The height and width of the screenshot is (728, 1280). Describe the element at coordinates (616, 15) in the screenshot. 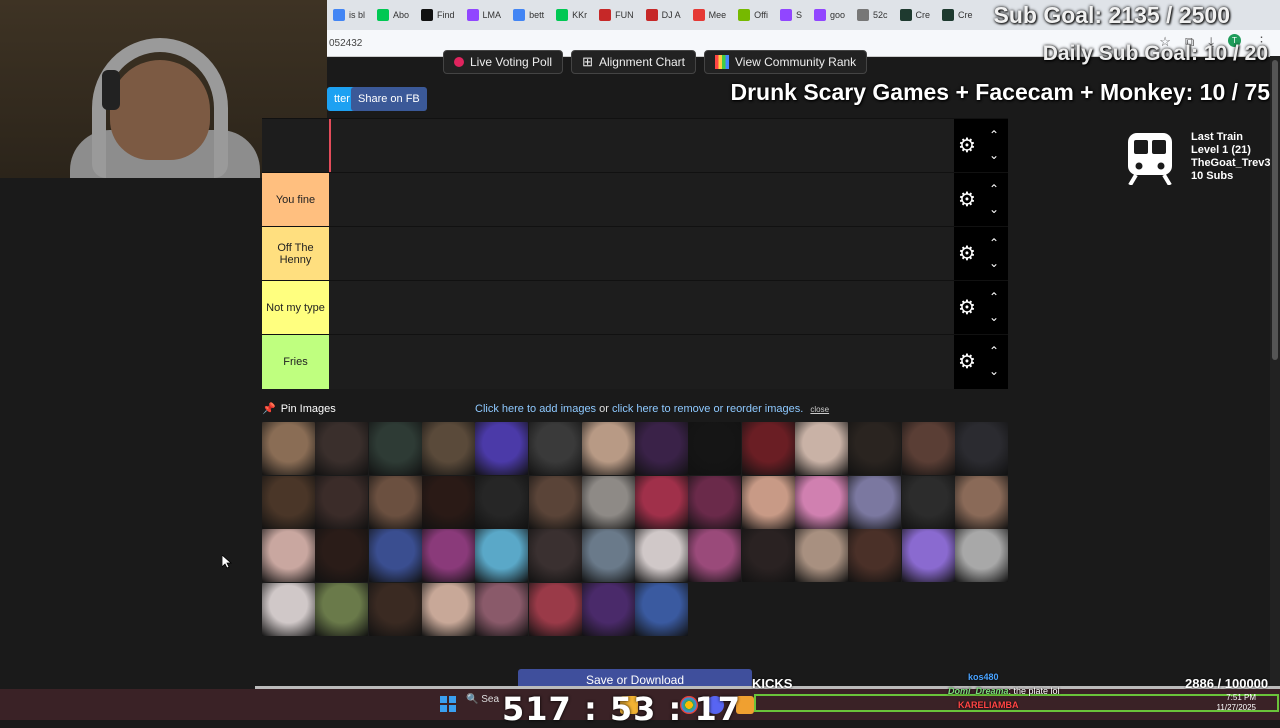

I see `browser-tab: FUN` at that location.